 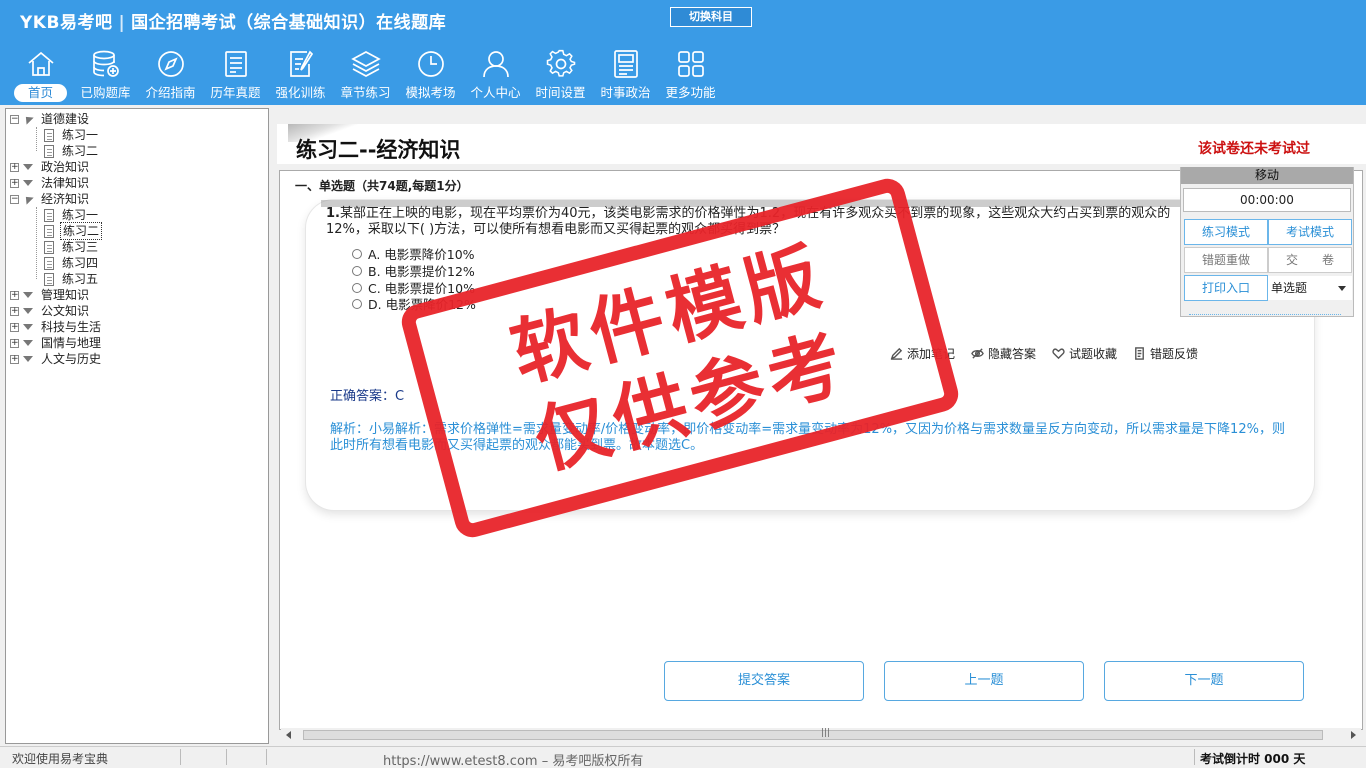 What do you see at coordinates (513, 761) in the screenshot?
I see `copyright-text: https://www.etest8.com – 易考吧版权所有` at bounding box center [513, 761].